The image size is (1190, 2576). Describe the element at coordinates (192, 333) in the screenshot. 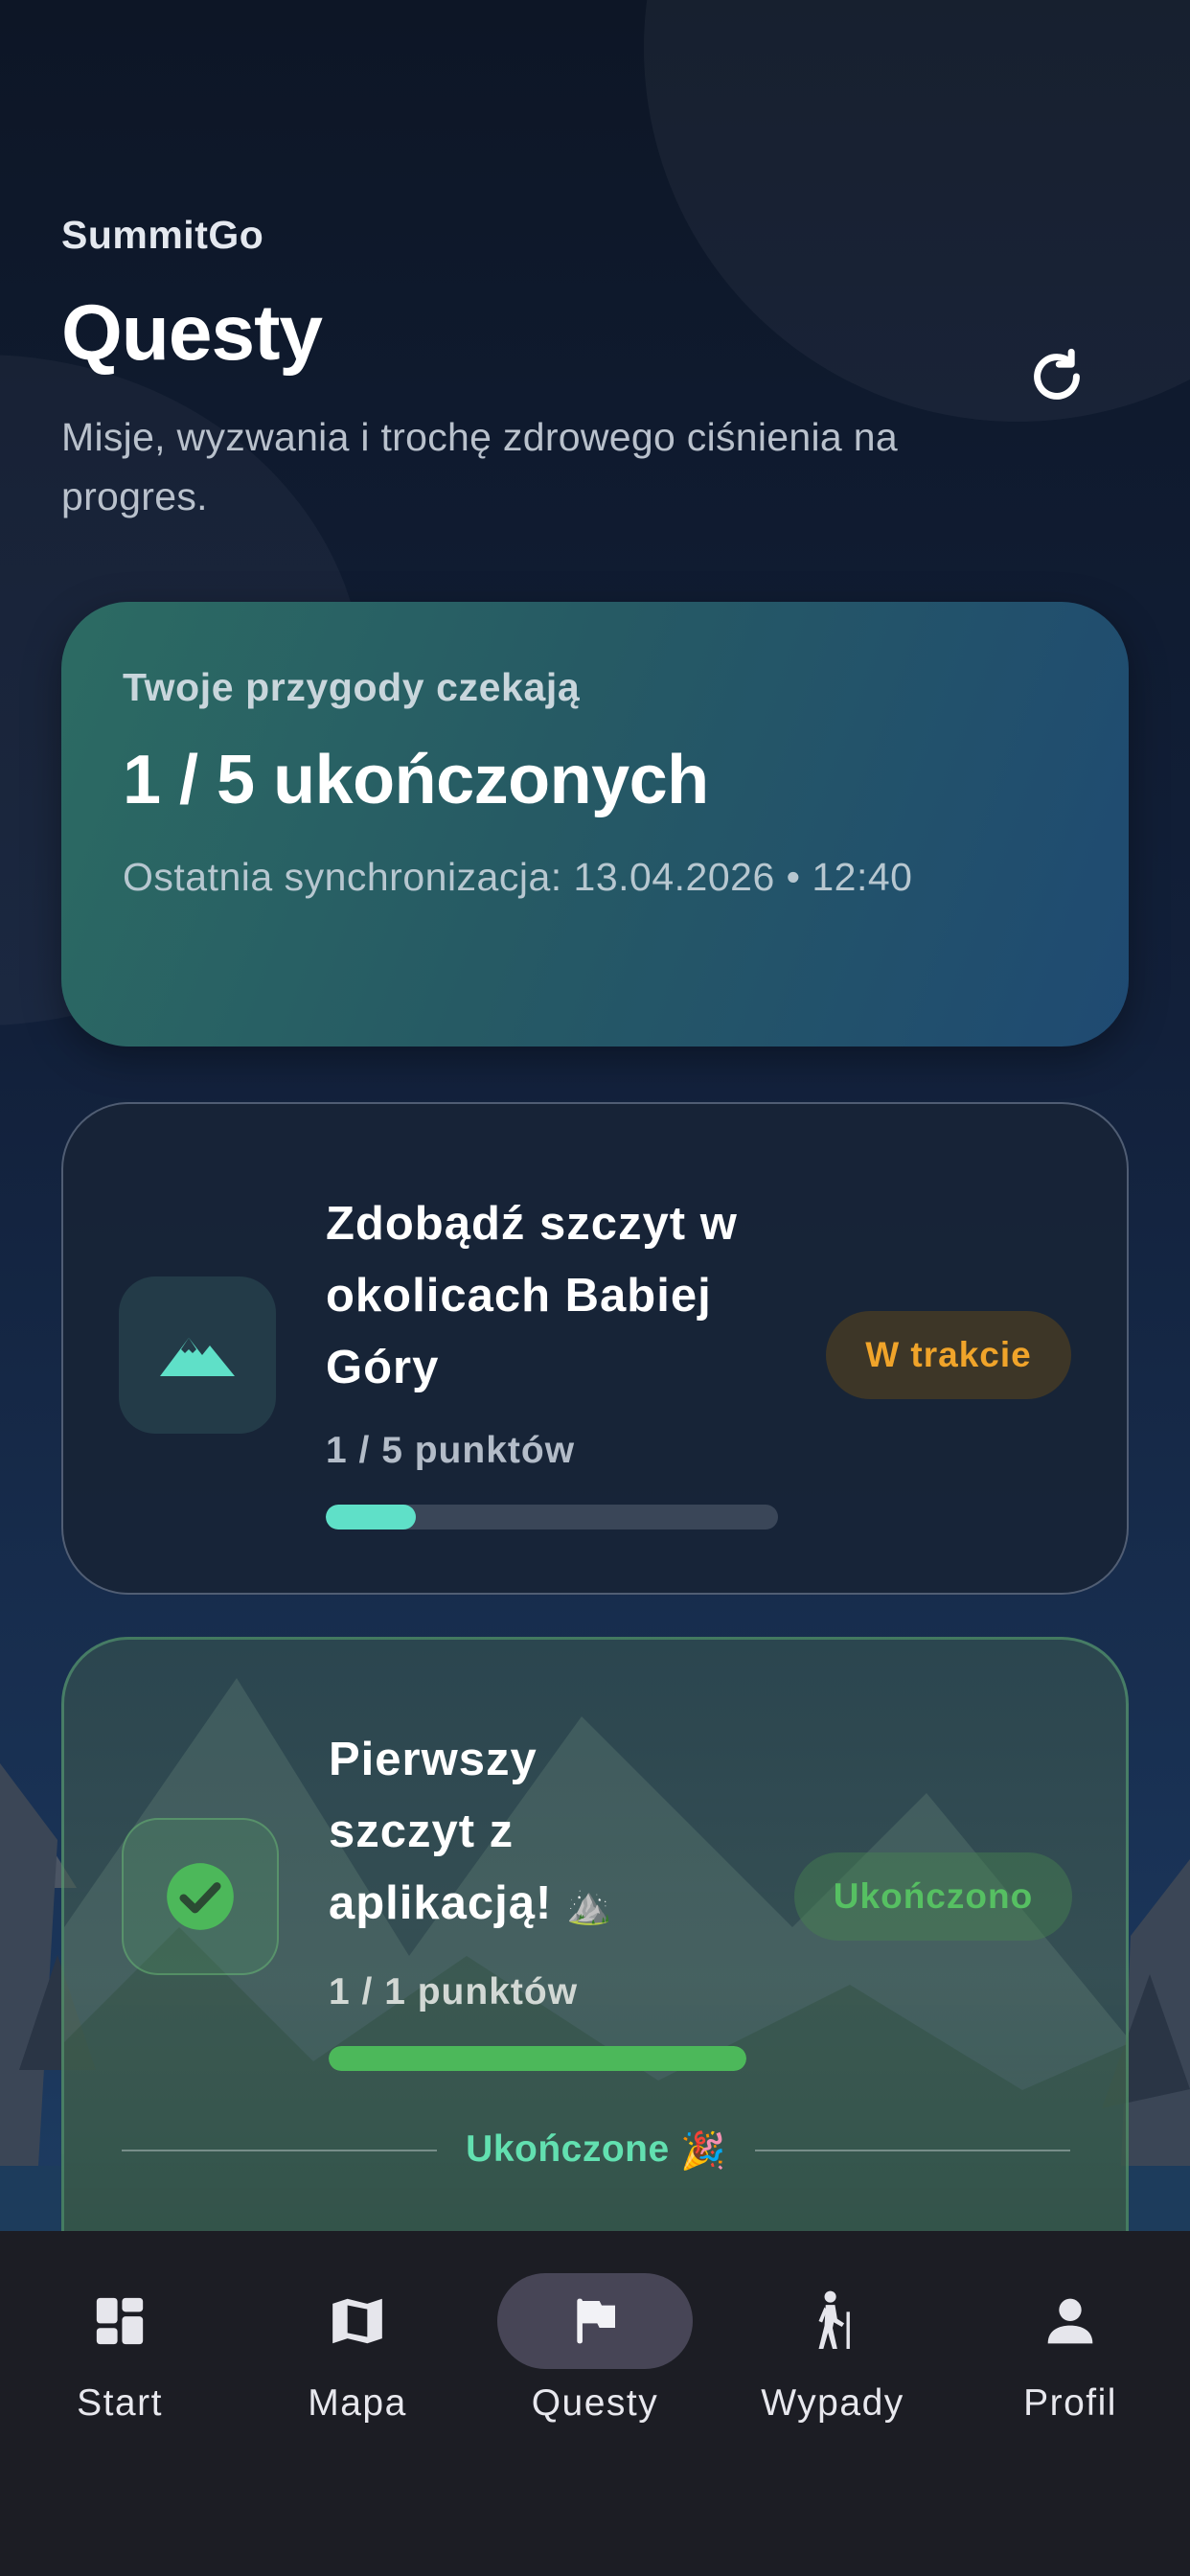

I see `page-title: Questy` at that location.